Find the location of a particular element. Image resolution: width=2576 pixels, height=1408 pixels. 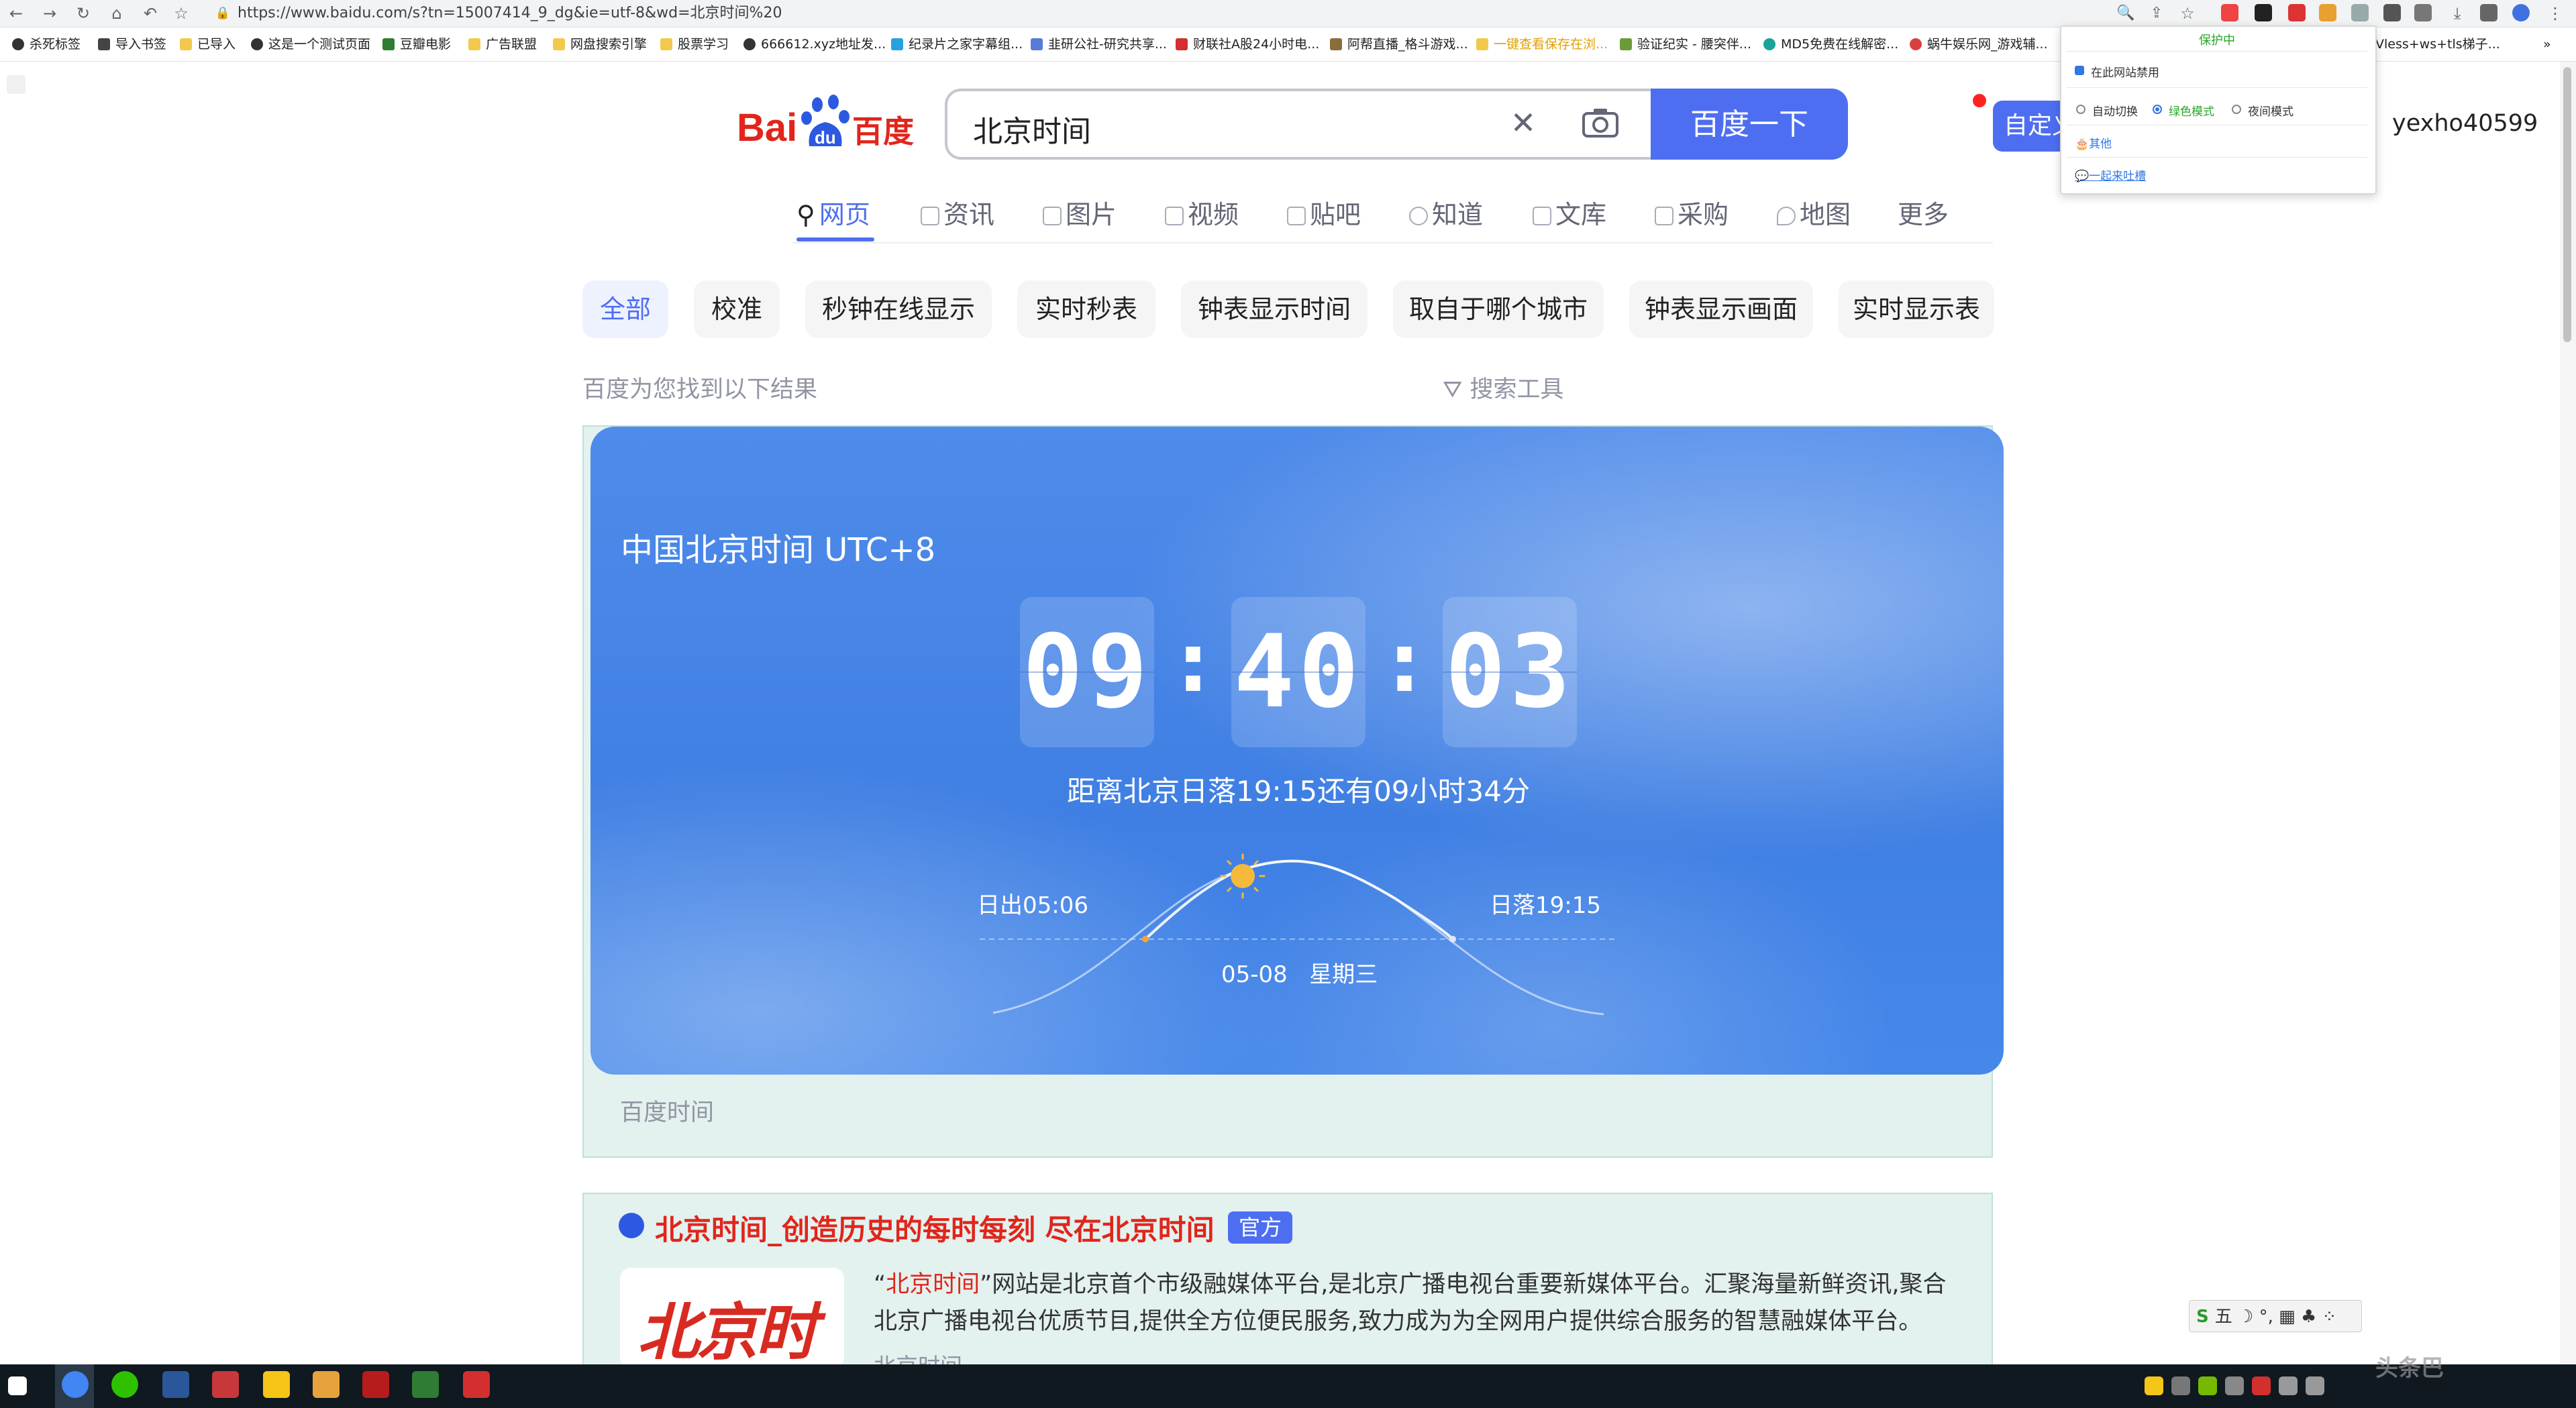

sidebar-icon is located at coordinates (2488, 12).